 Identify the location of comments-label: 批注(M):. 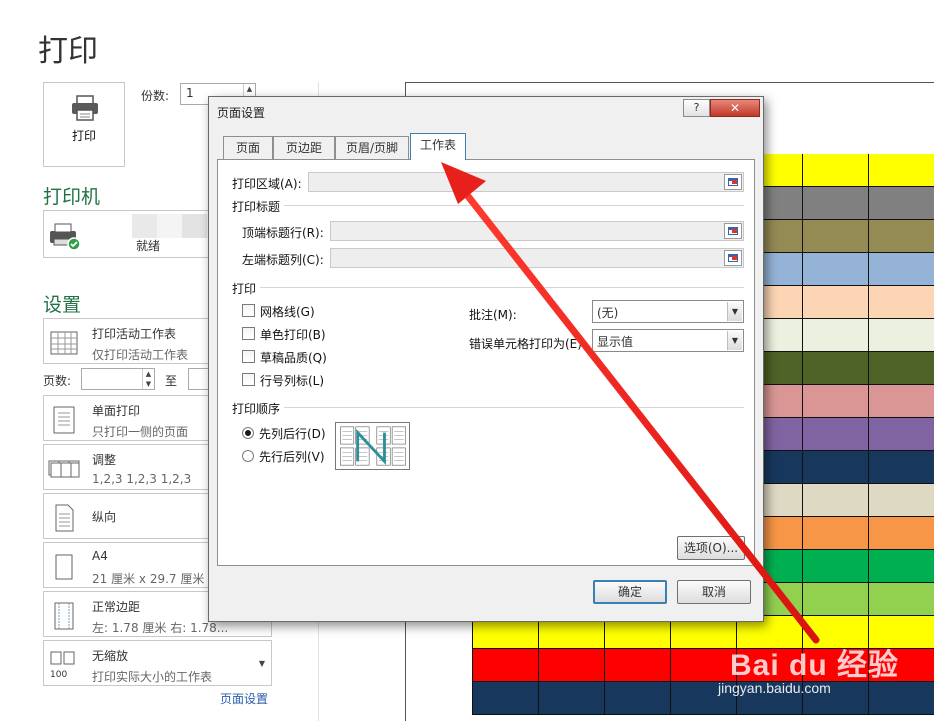
(493, 315).